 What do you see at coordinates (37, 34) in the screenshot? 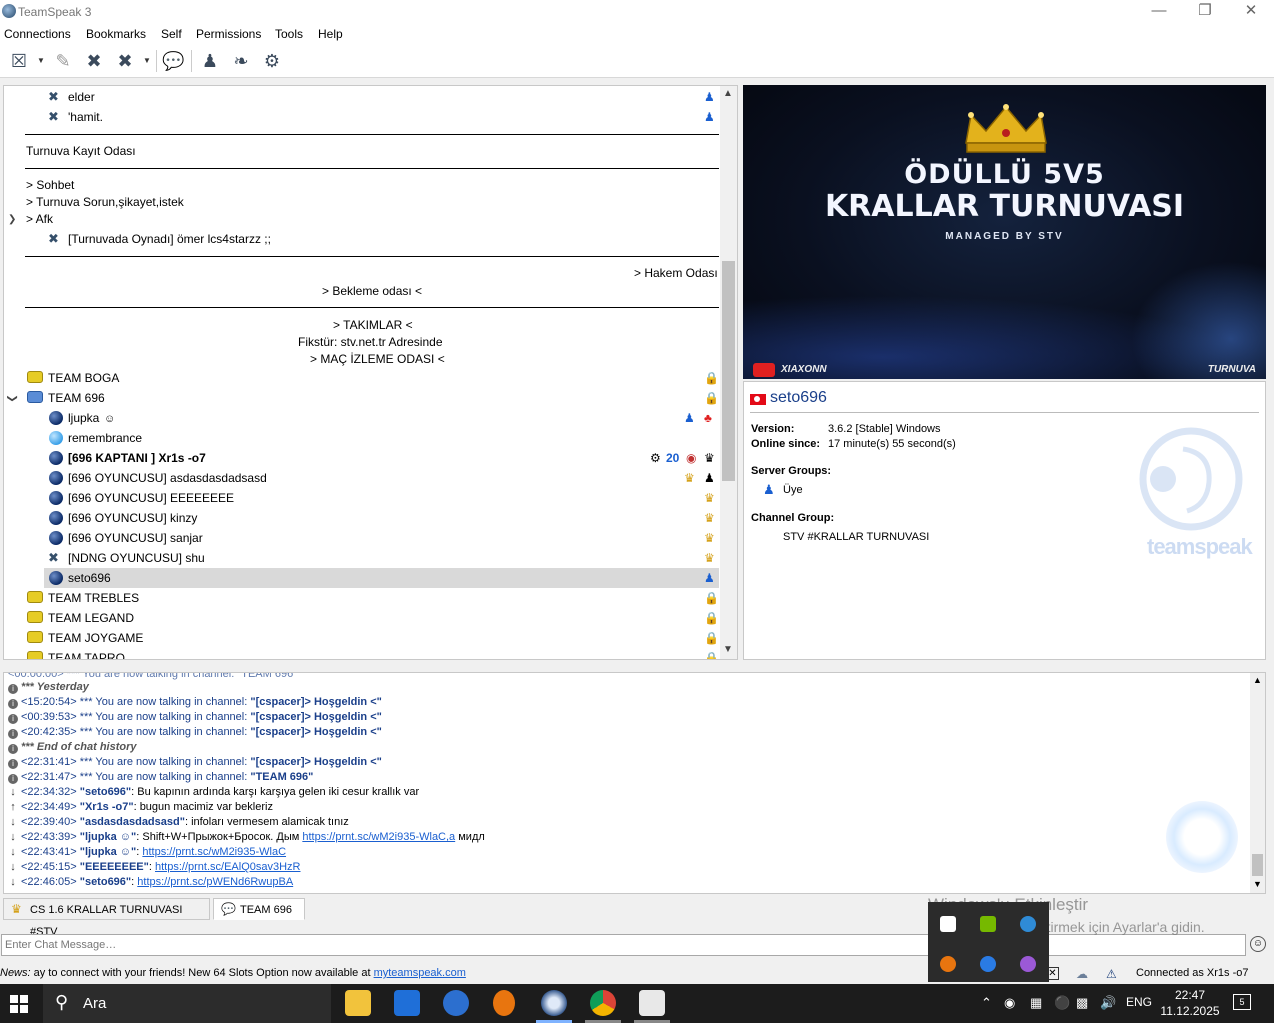
I see `menu-connections: Connections` at bounding box center [37, 34].